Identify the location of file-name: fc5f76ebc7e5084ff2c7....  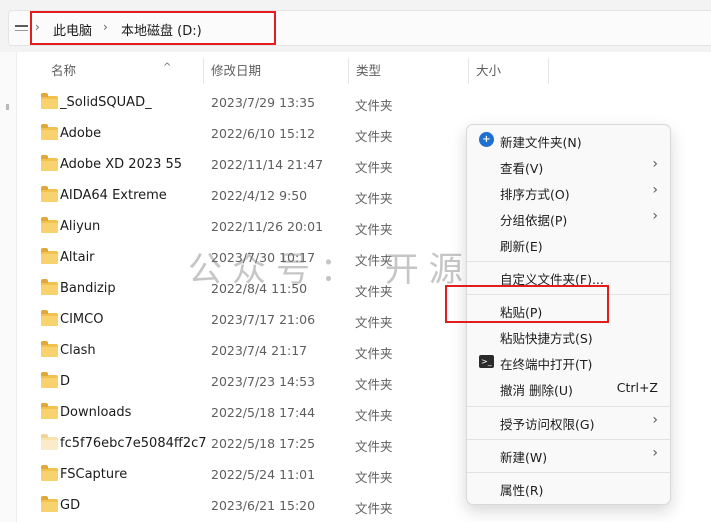
(134, 443).